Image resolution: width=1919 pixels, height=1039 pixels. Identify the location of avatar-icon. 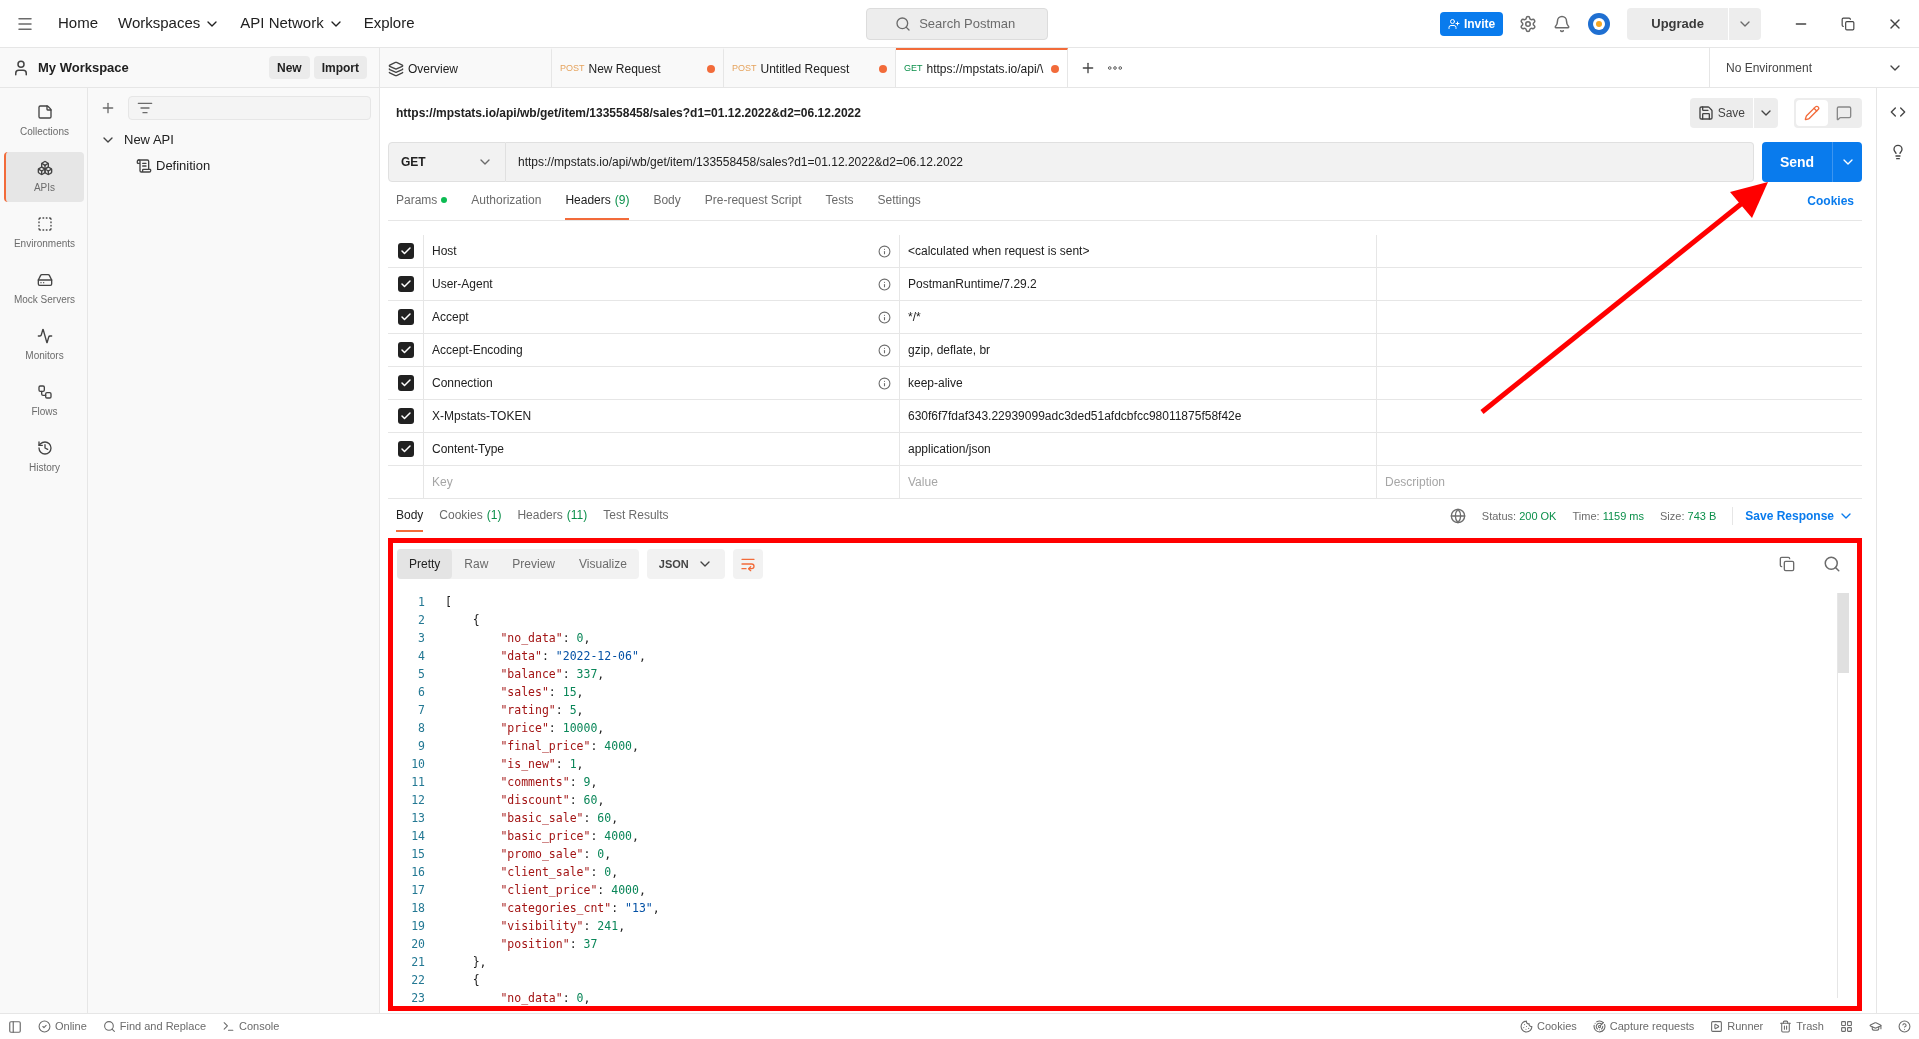
(1599, 23).